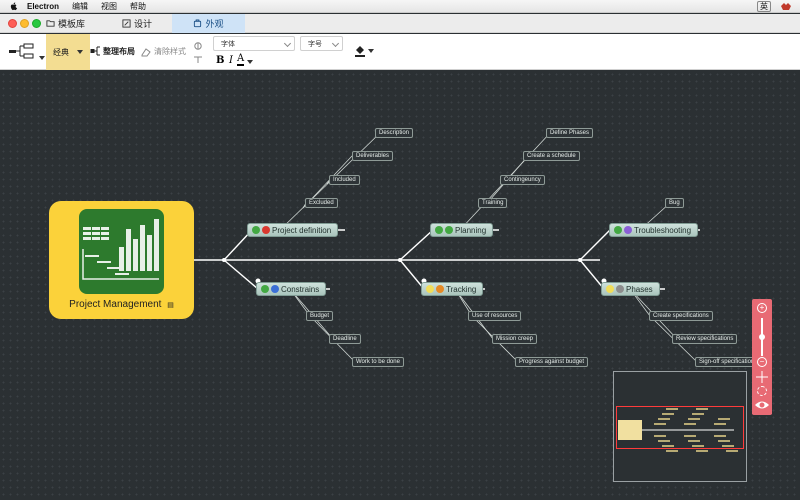  I want to click on note-icon: ▤, so click(170, 305).